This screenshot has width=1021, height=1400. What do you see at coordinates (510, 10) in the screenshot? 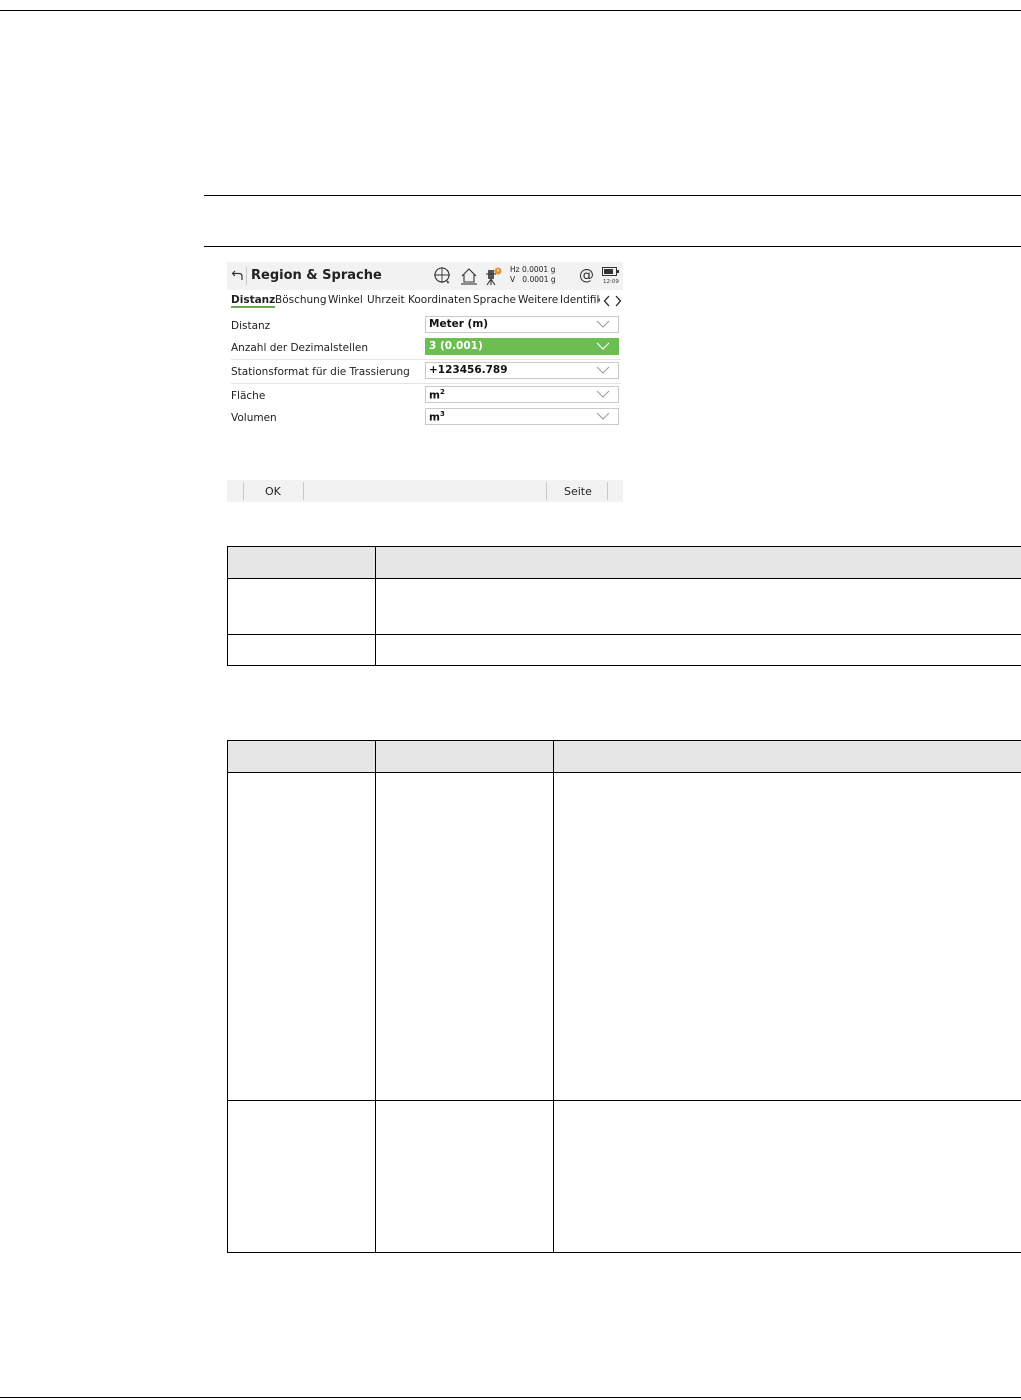
I see `header-rule` at bounding box center [510, 10].